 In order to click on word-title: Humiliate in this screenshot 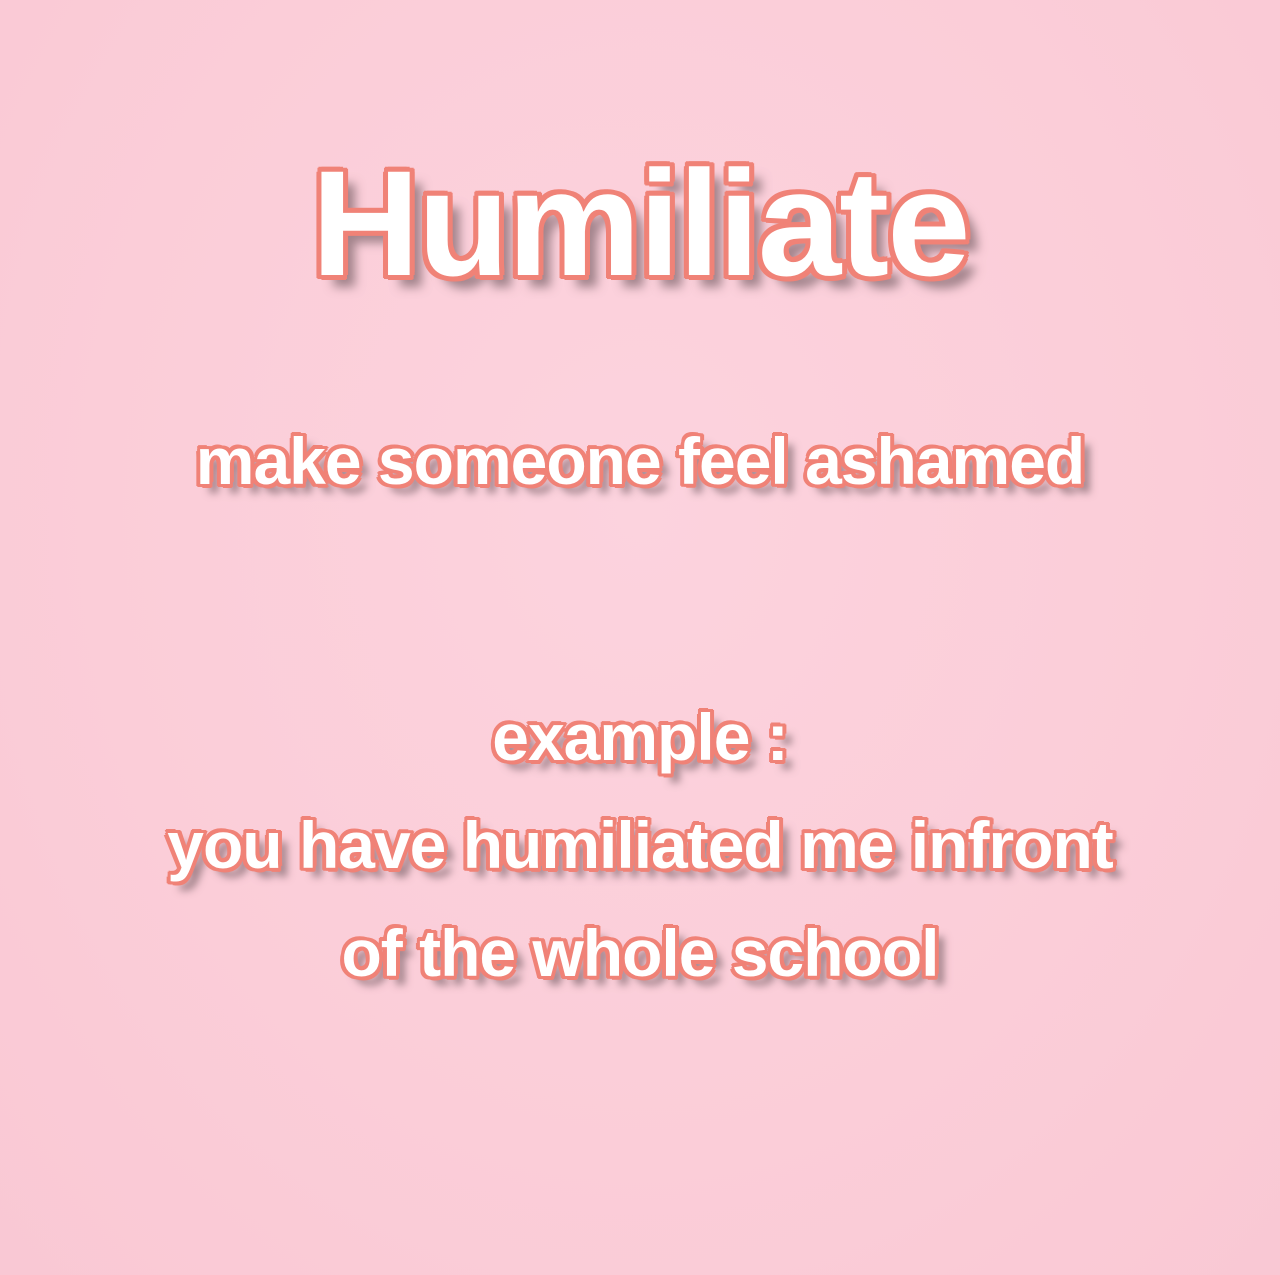, I will do `click(640, 223)`.